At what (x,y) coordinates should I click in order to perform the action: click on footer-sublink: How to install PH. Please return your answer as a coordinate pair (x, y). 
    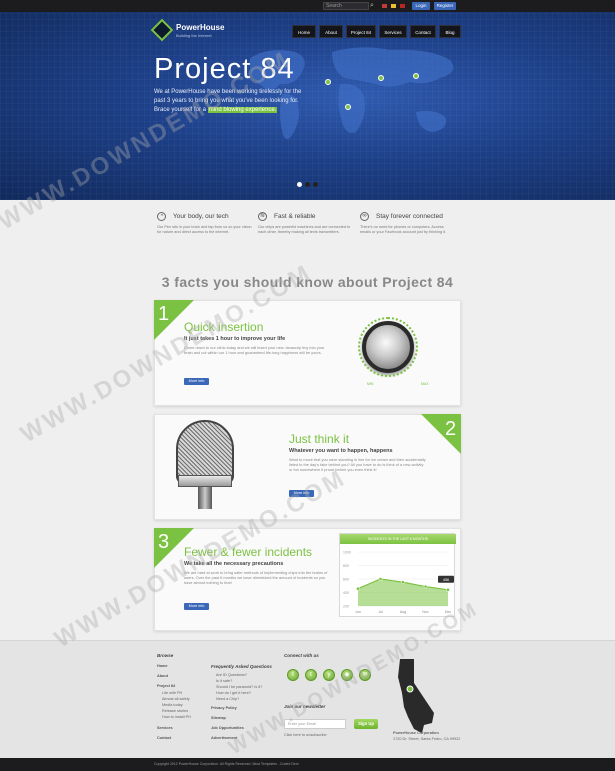
    Looking at the image, I should click on (176, 717).